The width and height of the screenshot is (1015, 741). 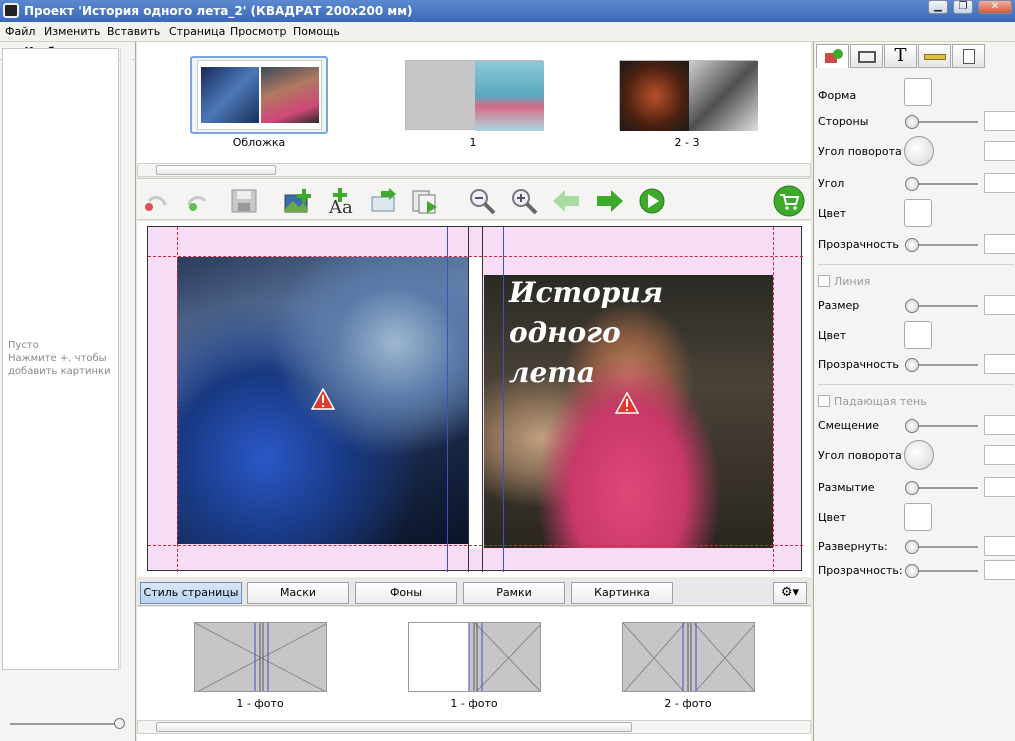 I want to click on empty-hint: Пусто Нажмите +, чтобы добавить картинки, so click(x=59, y=358).